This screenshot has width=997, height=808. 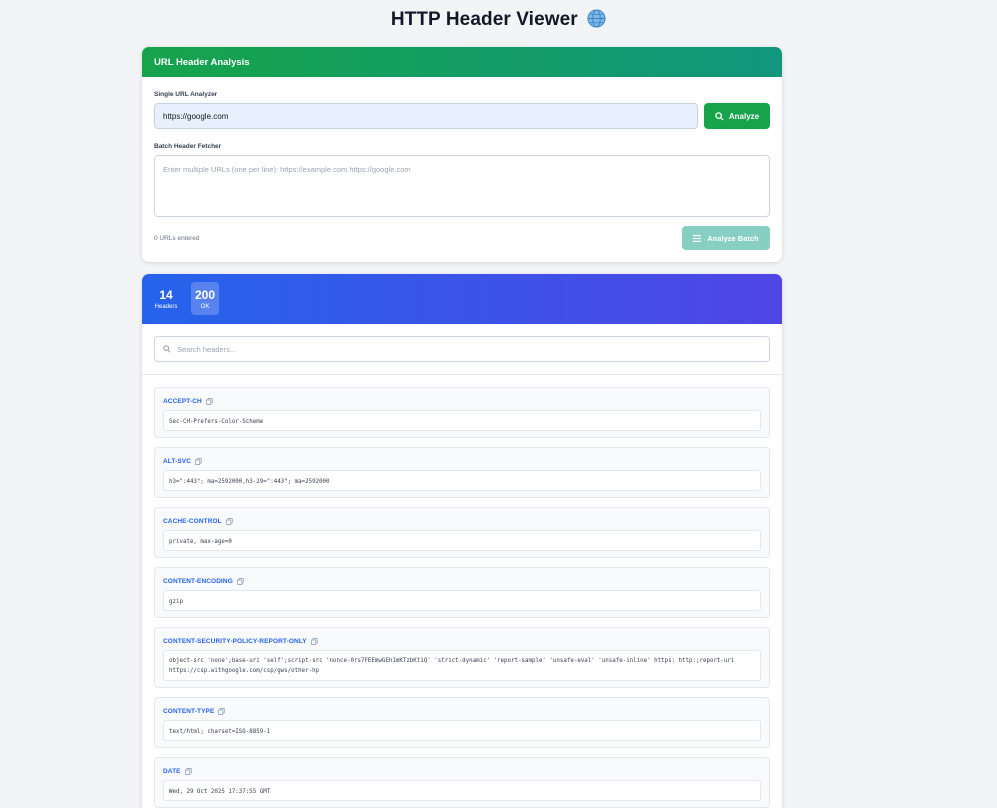 What do you see at coordinates (484, 19) in the screenshot?
I see `page-title-text: HTTP Header Viewer` at bounding box center [484, 19].